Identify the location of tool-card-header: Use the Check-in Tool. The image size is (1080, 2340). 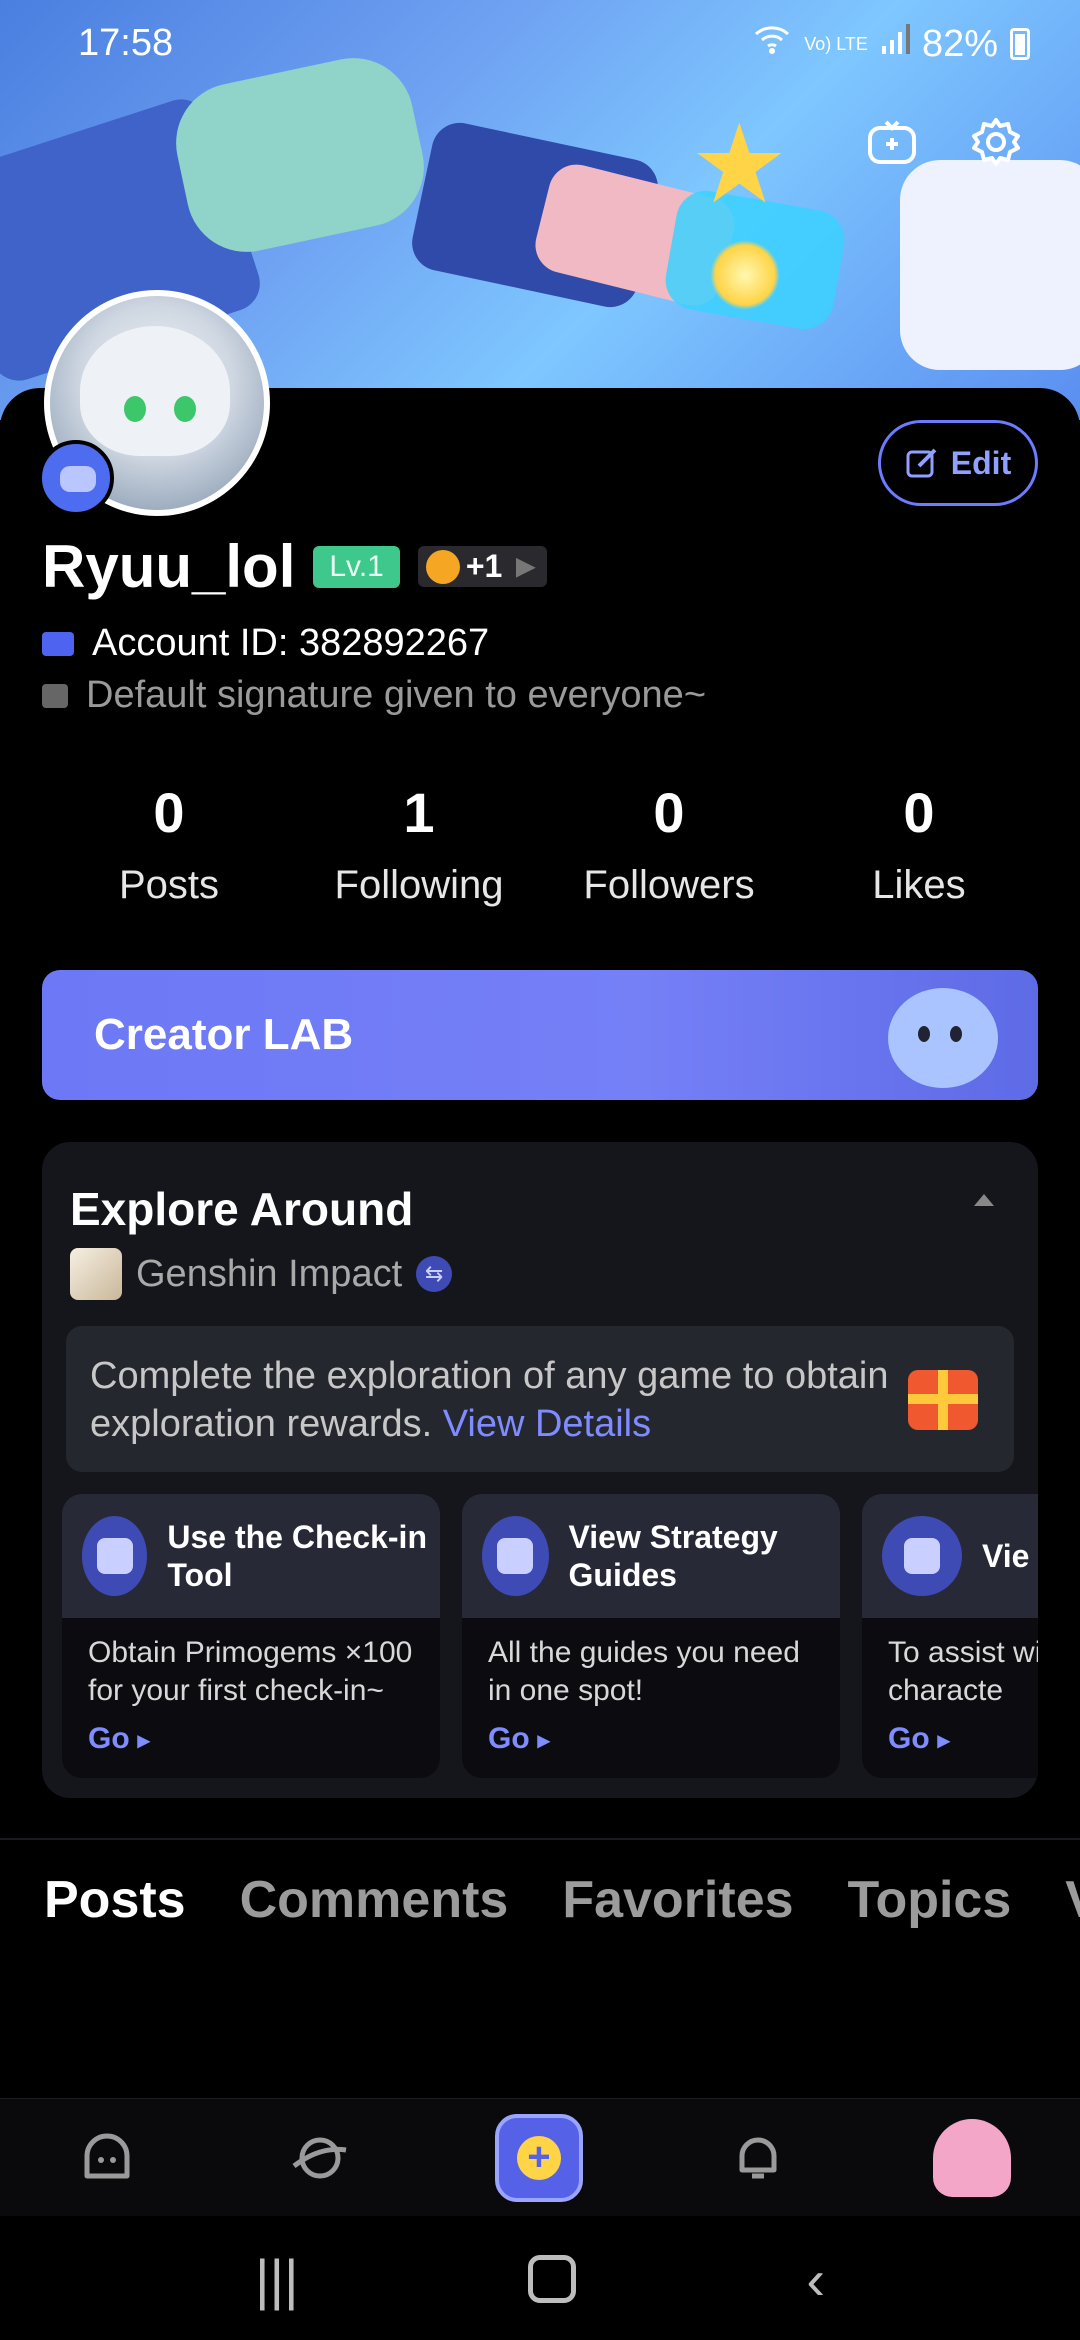
(251, 1556).